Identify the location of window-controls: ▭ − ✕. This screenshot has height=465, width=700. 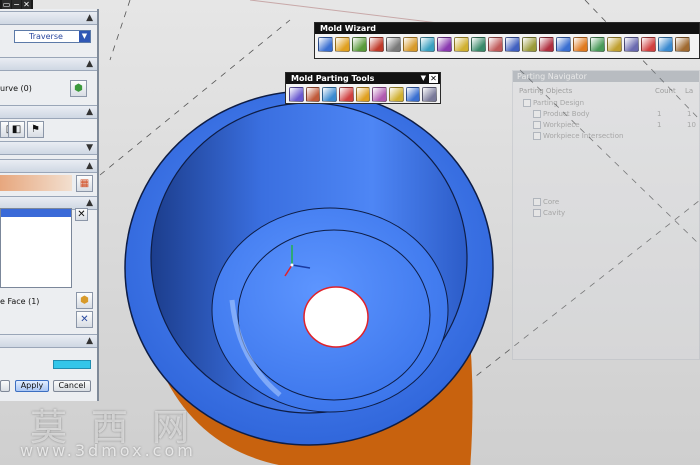
(16, 4).